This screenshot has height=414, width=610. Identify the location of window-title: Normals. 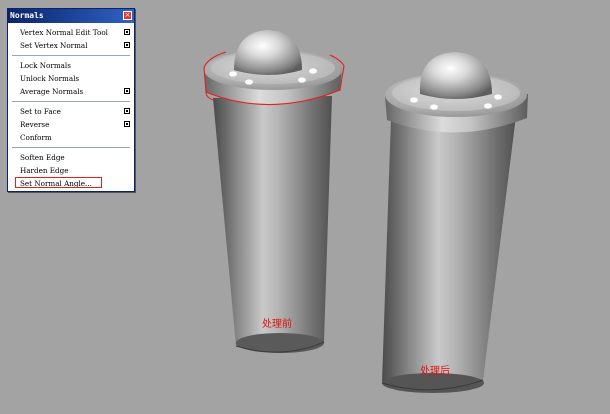
(27, 15).